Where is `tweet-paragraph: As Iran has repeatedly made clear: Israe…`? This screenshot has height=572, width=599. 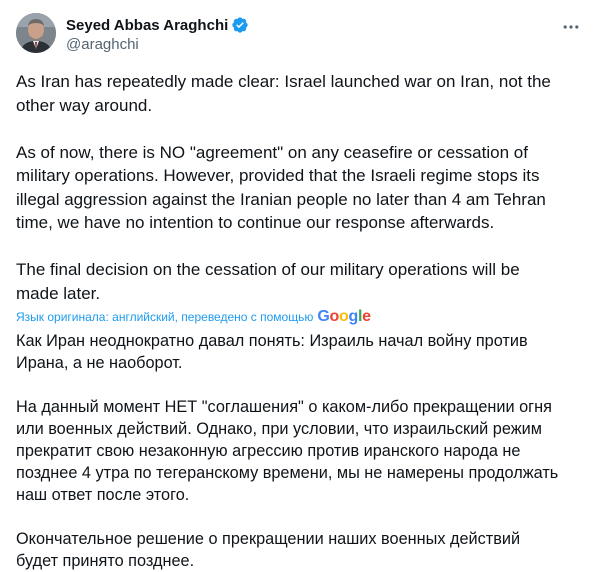 tweet-paragraph: As Iran has repeatedly made clear: Israe… is located at coordinates (283, 93).